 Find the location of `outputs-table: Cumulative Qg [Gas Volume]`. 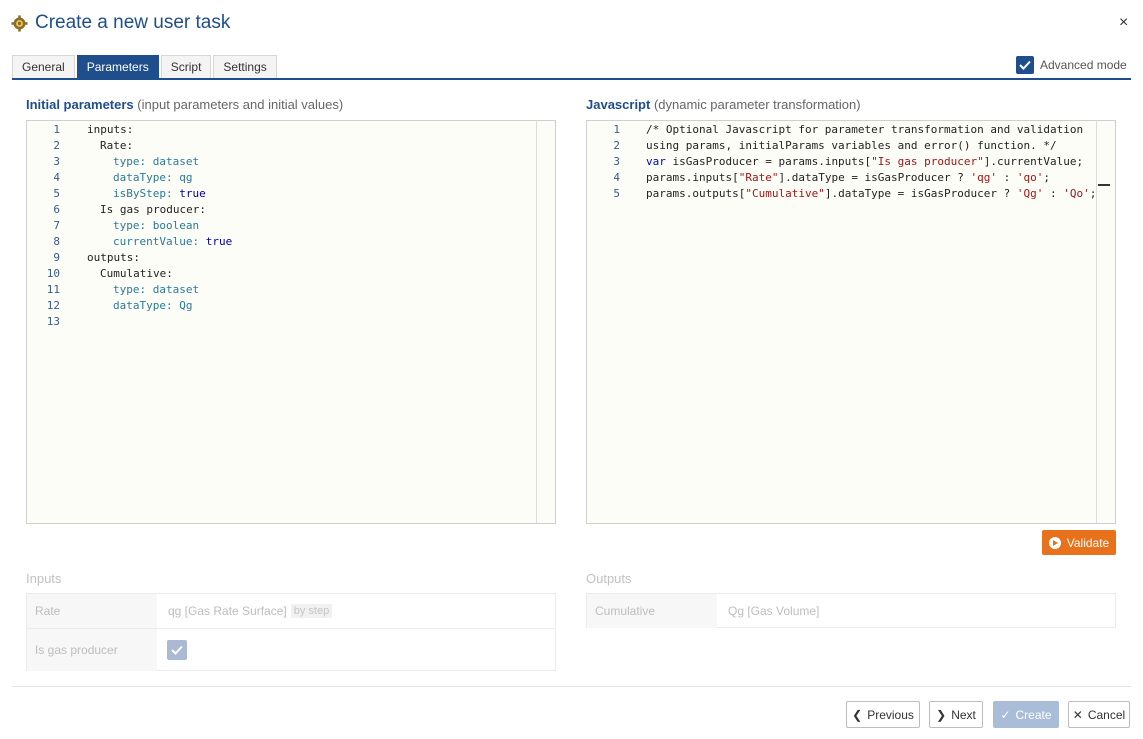

outputs-table: Cumulative Qg [Gas Volume] is located at coordinates (851, 610).